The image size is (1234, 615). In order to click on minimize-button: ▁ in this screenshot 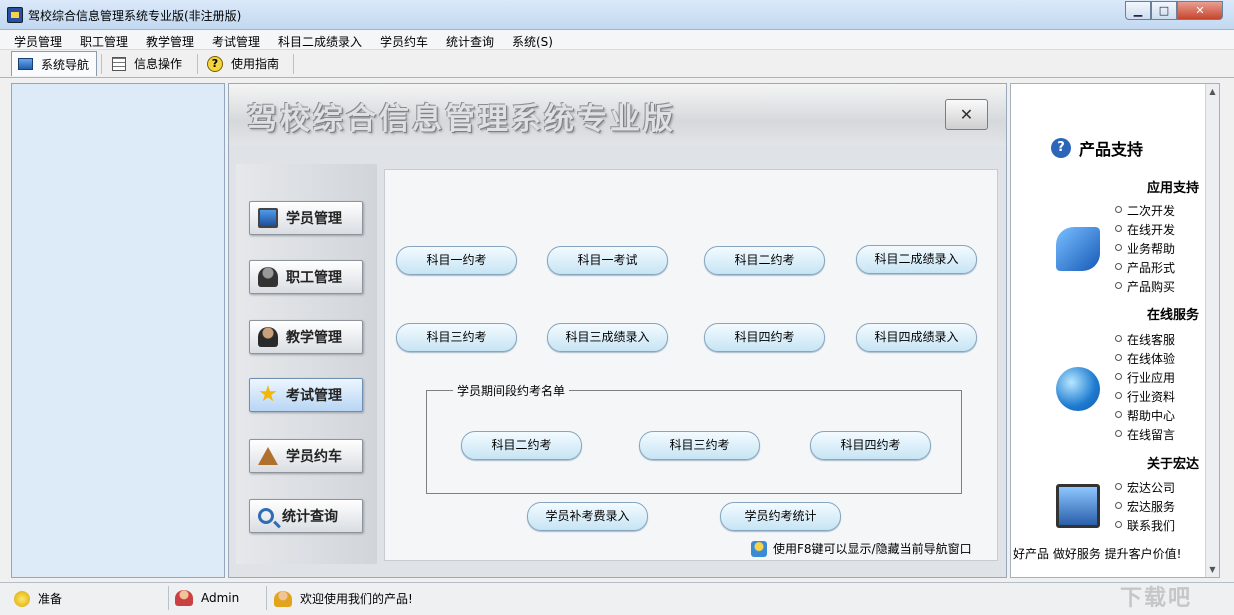, I will do `click(1138, 10)`.